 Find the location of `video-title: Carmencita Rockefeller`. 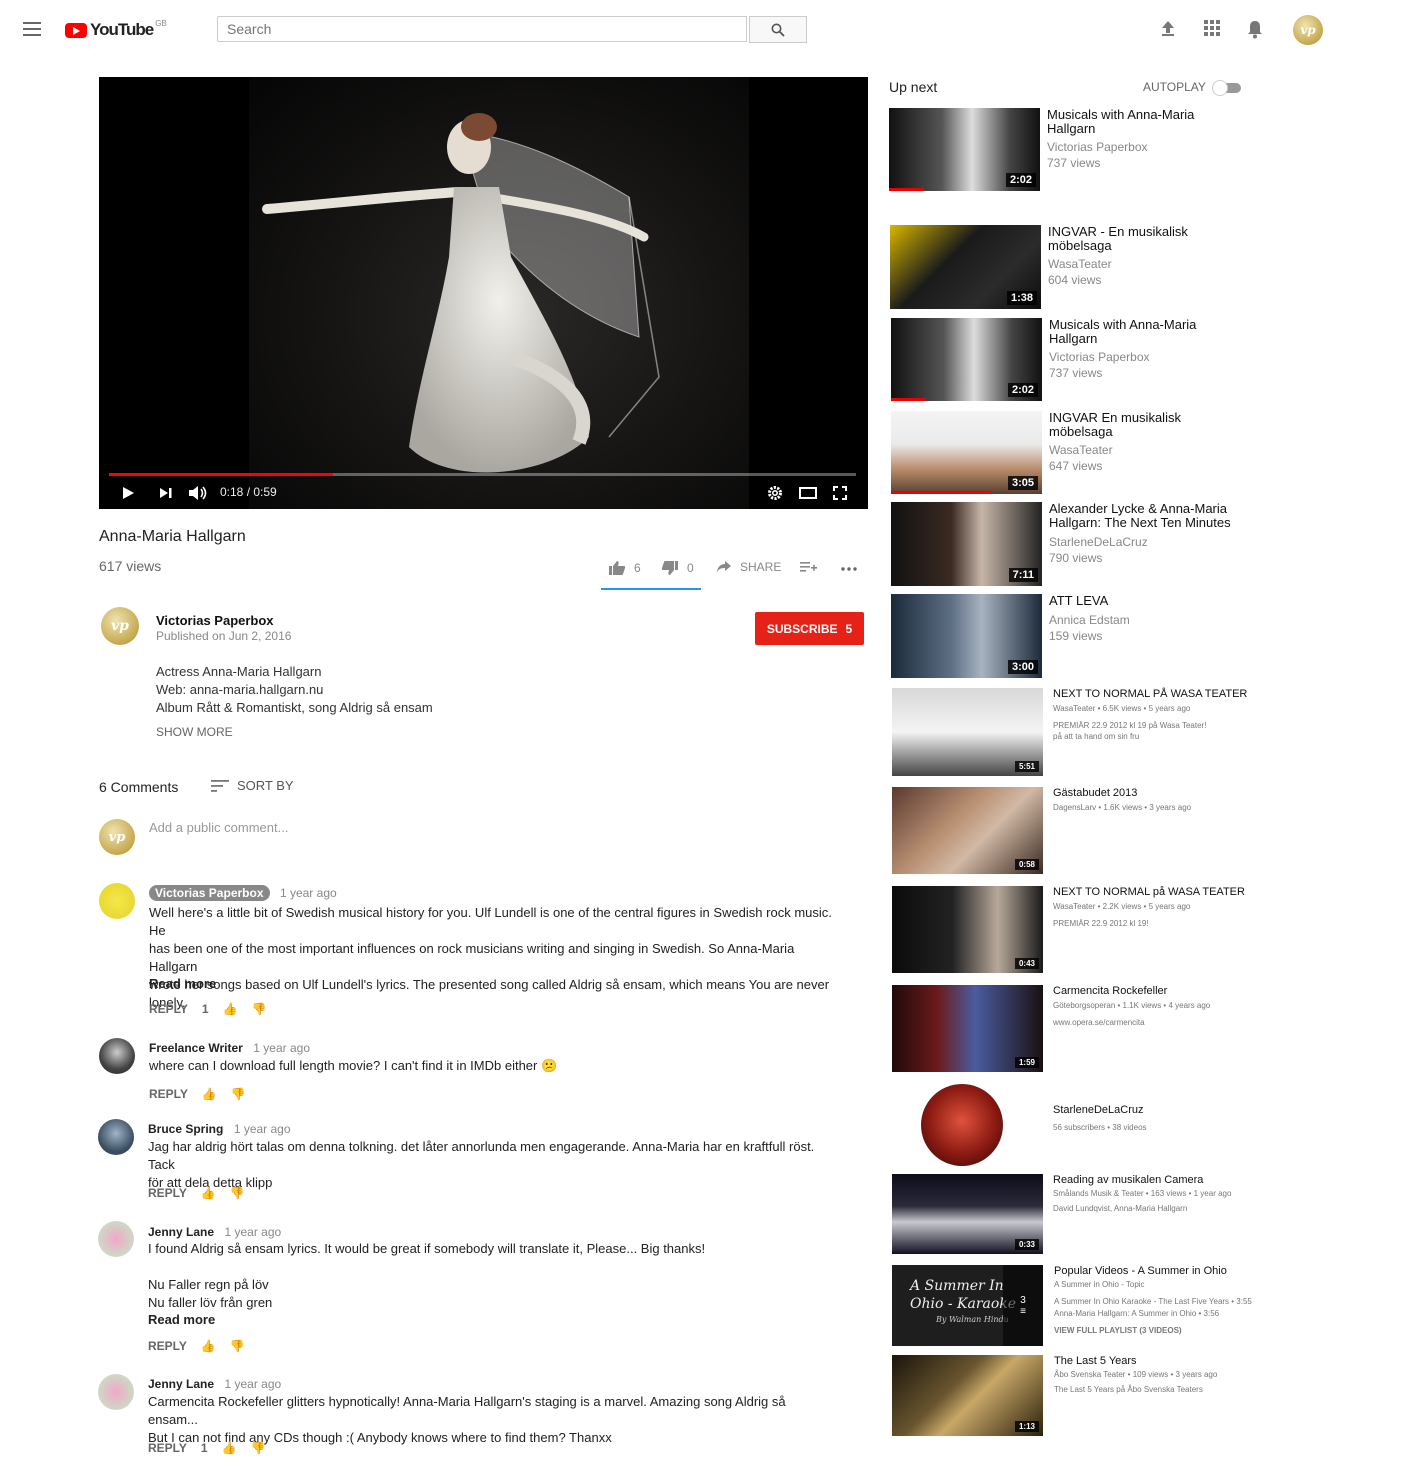

video-title: Carmencita Rockefeller is located at coordinates (1153, 991).